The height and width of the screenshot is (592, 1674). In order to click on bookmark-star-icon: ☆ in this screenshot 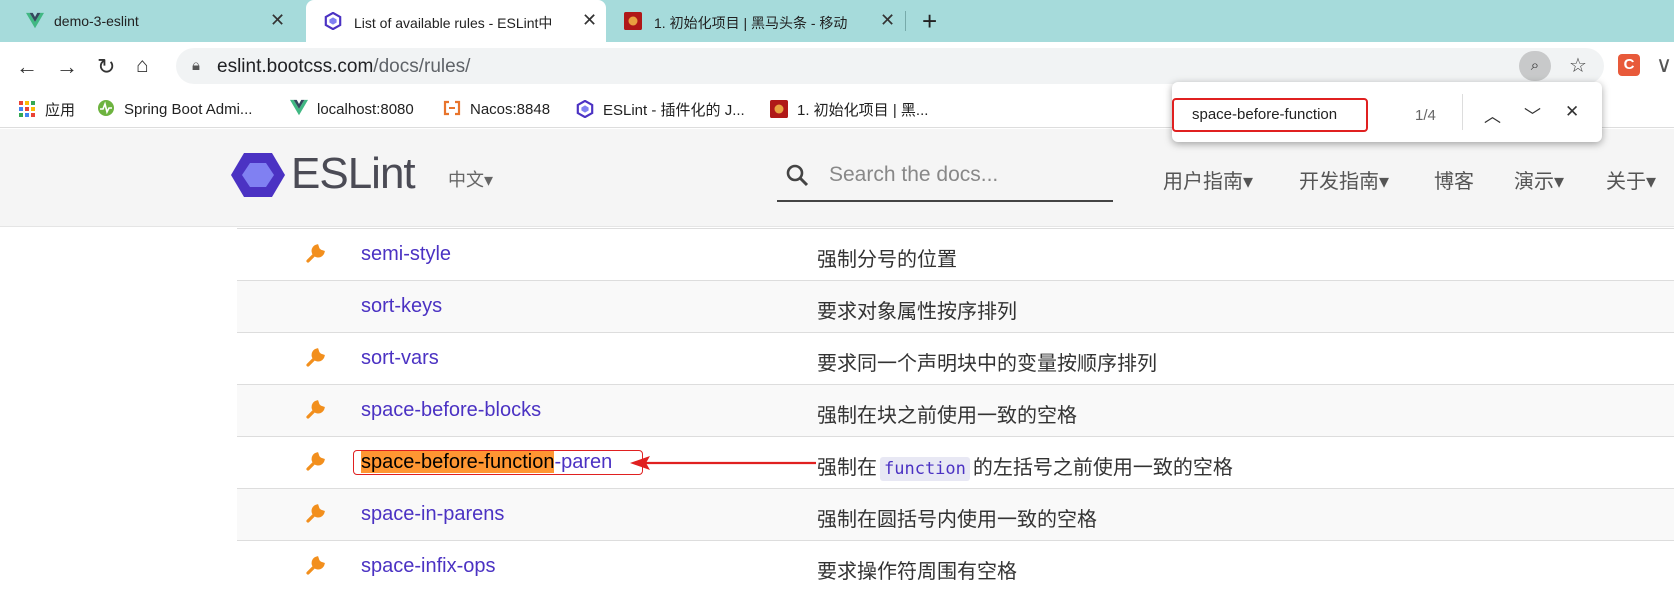, I will do `click(1578, 65)`.